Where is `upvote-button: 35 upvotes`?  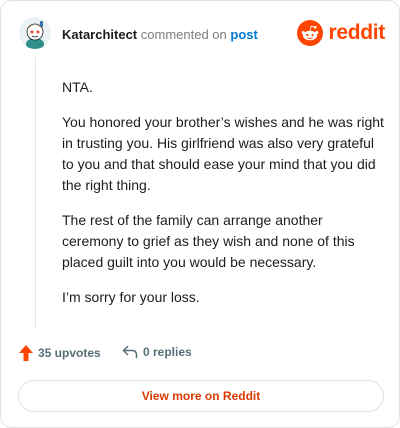
upvote-button: 35 upvotes is located at coordinates (60, 353).